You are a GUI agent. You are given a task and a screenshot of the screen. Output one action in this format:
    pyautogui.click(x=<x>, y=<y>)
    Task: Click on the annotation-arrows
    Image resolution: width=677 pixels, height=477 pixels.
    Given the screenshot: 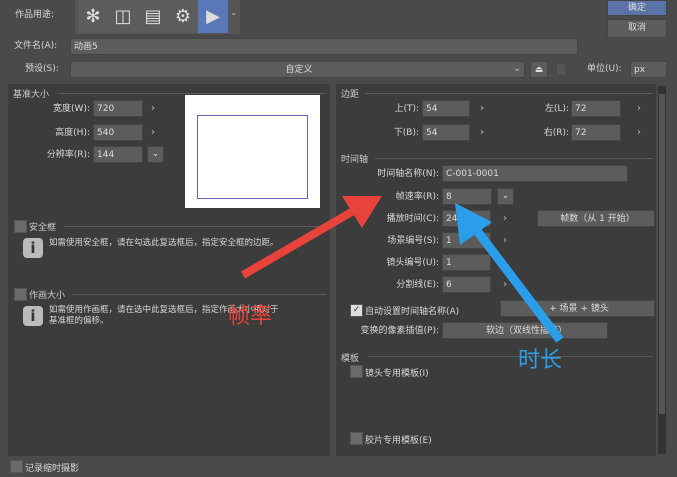 What is the action you would take?
    pyautogui.click(x=402, y=269)
    